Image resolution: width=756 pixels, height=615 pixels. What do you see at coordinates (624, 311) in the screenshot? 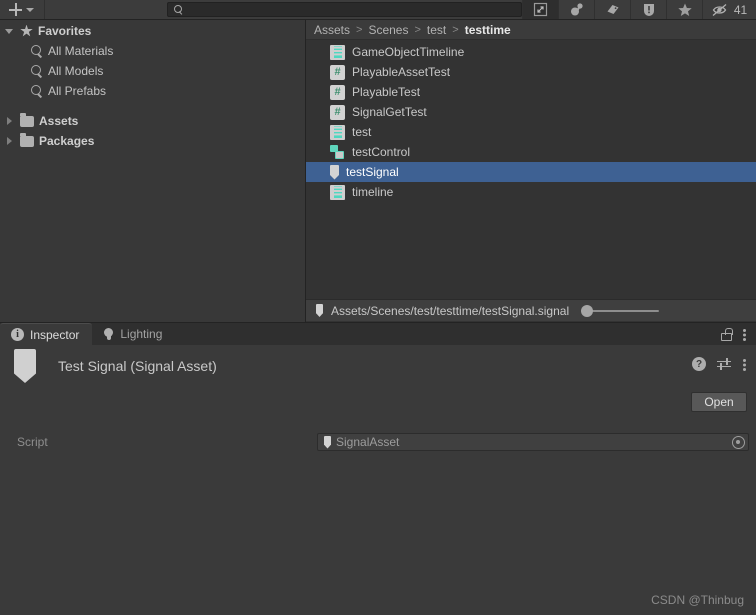
I see `slider-track` at bounding box center [624, 311].